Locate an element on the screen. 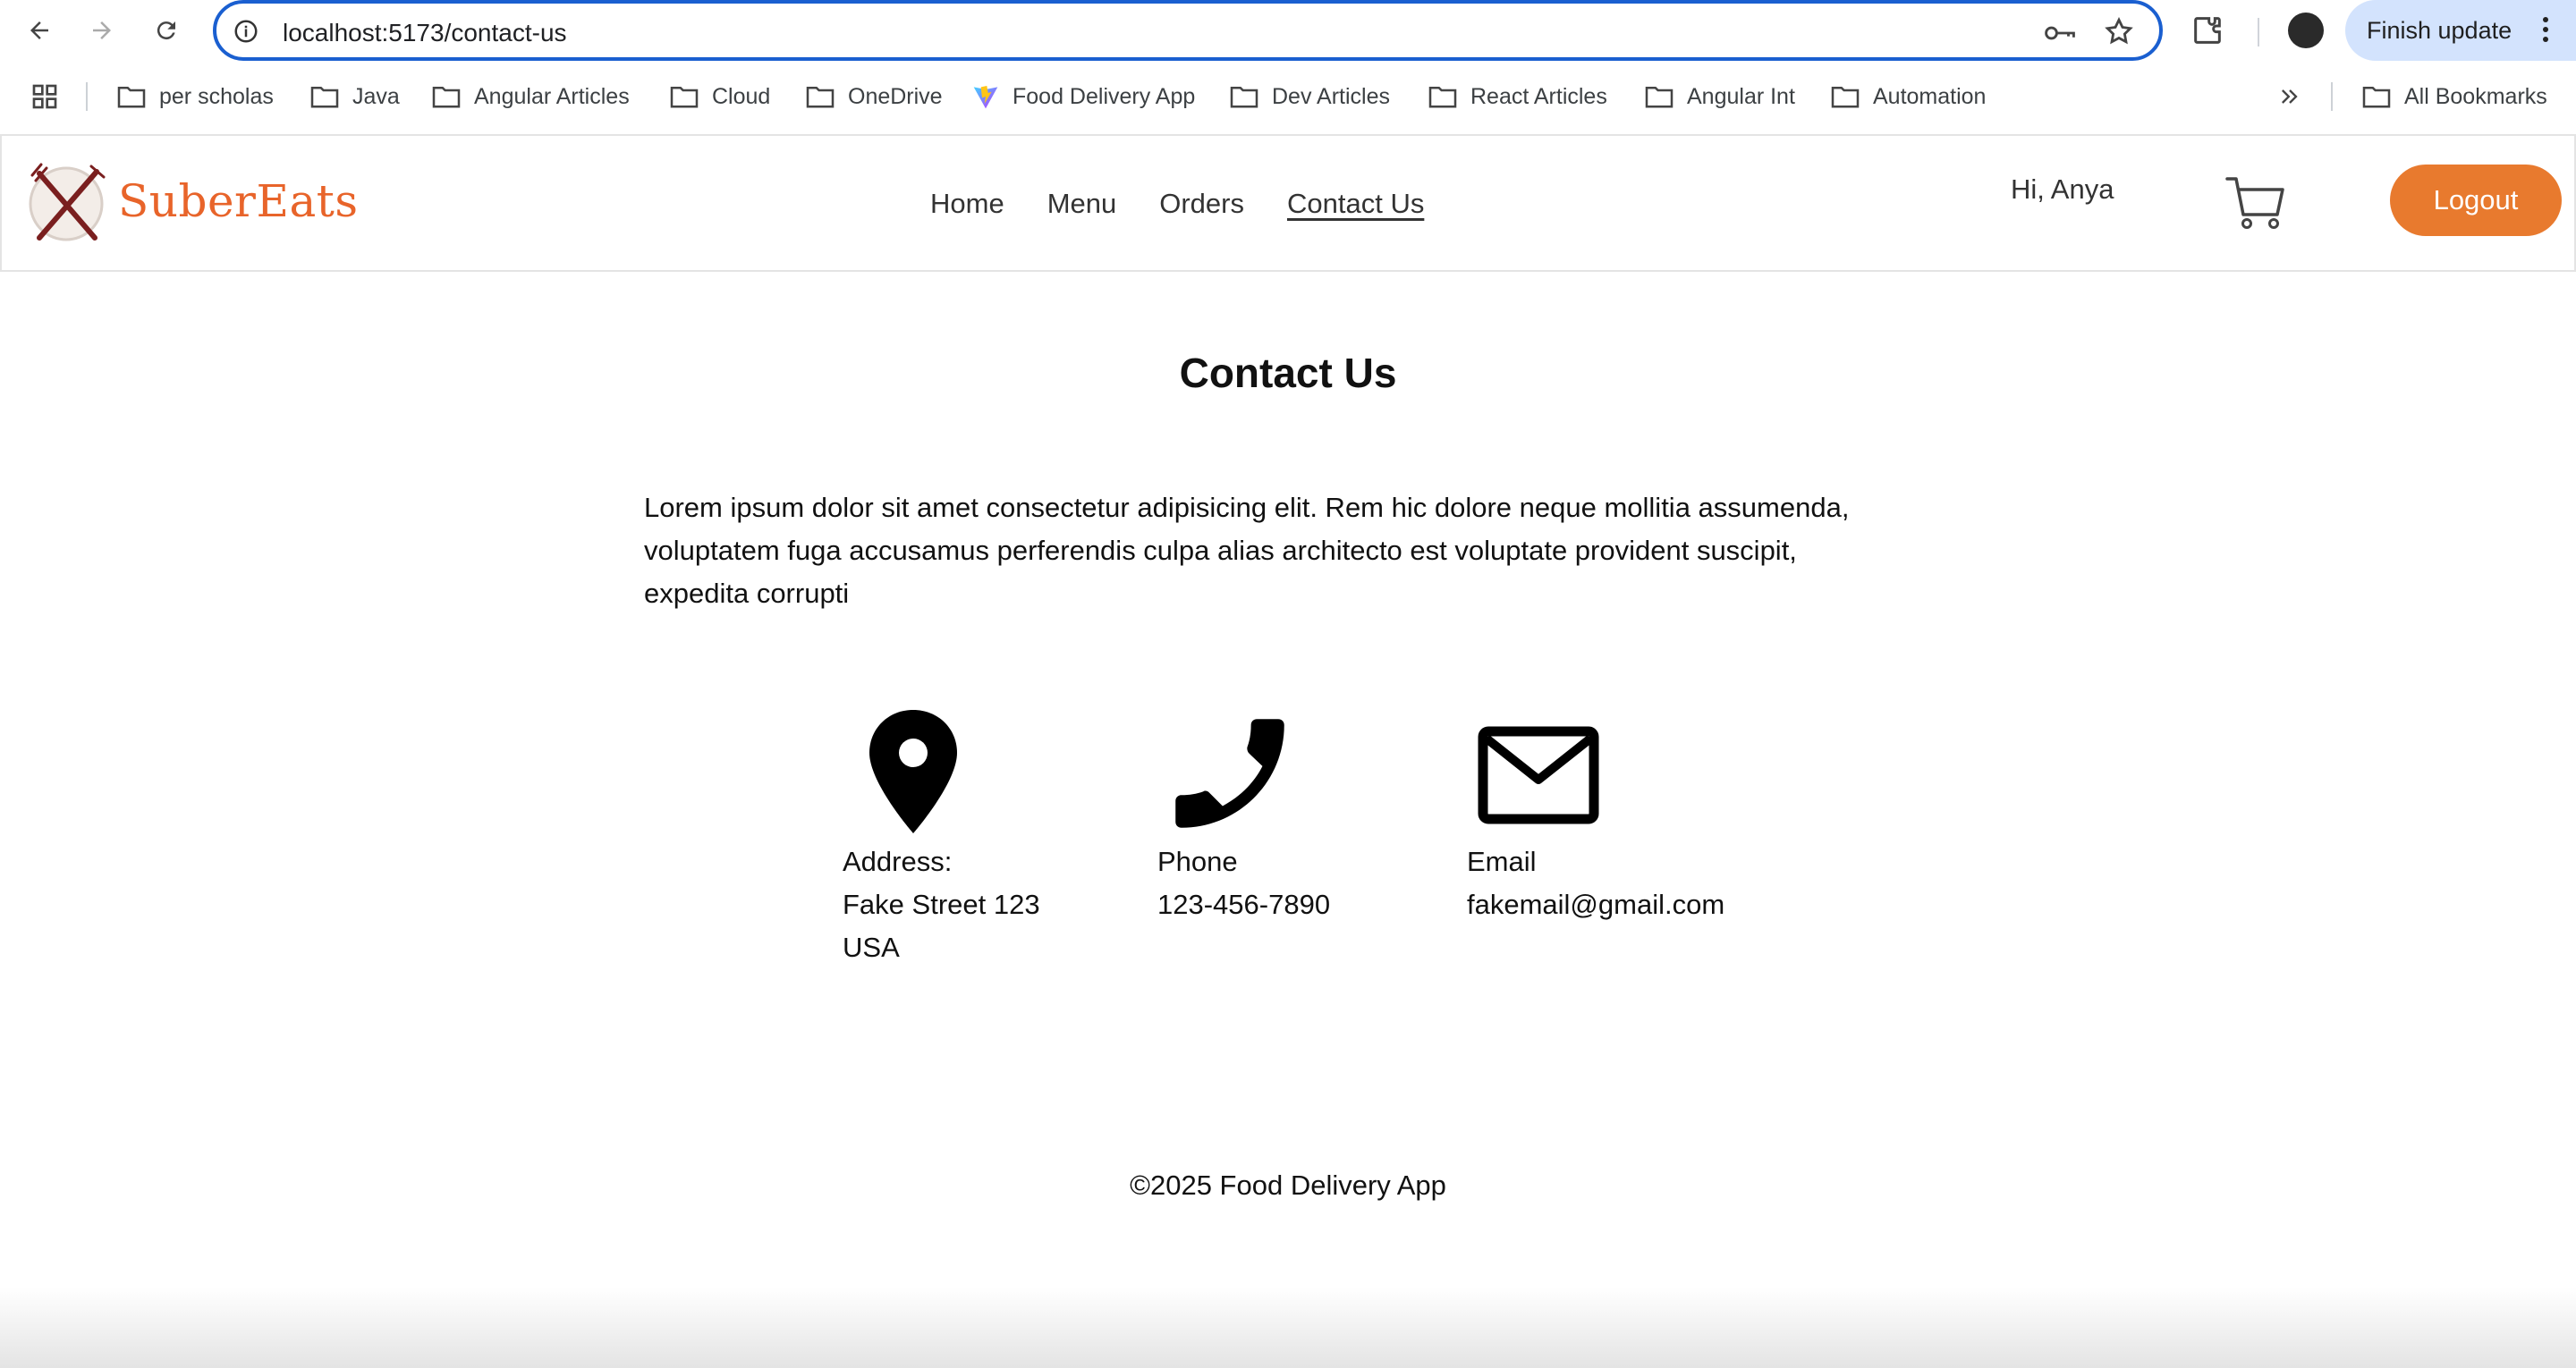 This screenshot has height=1368, width=2576. main-nav: Home Menu Orders Contact Us is located at coordinates (1177, 204).